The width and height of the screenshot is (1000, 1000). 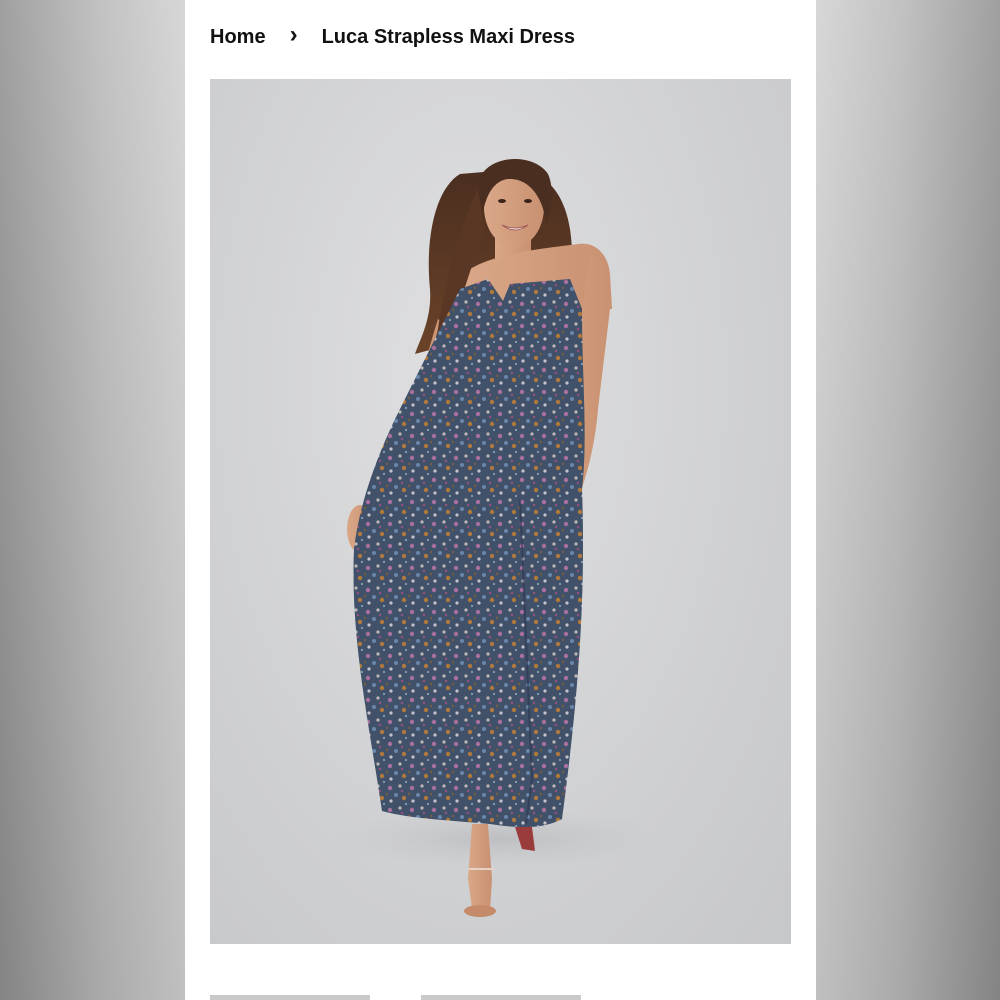 What do you see at coordinates (238, 37) in the screenshot?
I see `breadcrumb-home-link: Home` at bounding box center [238, 37].